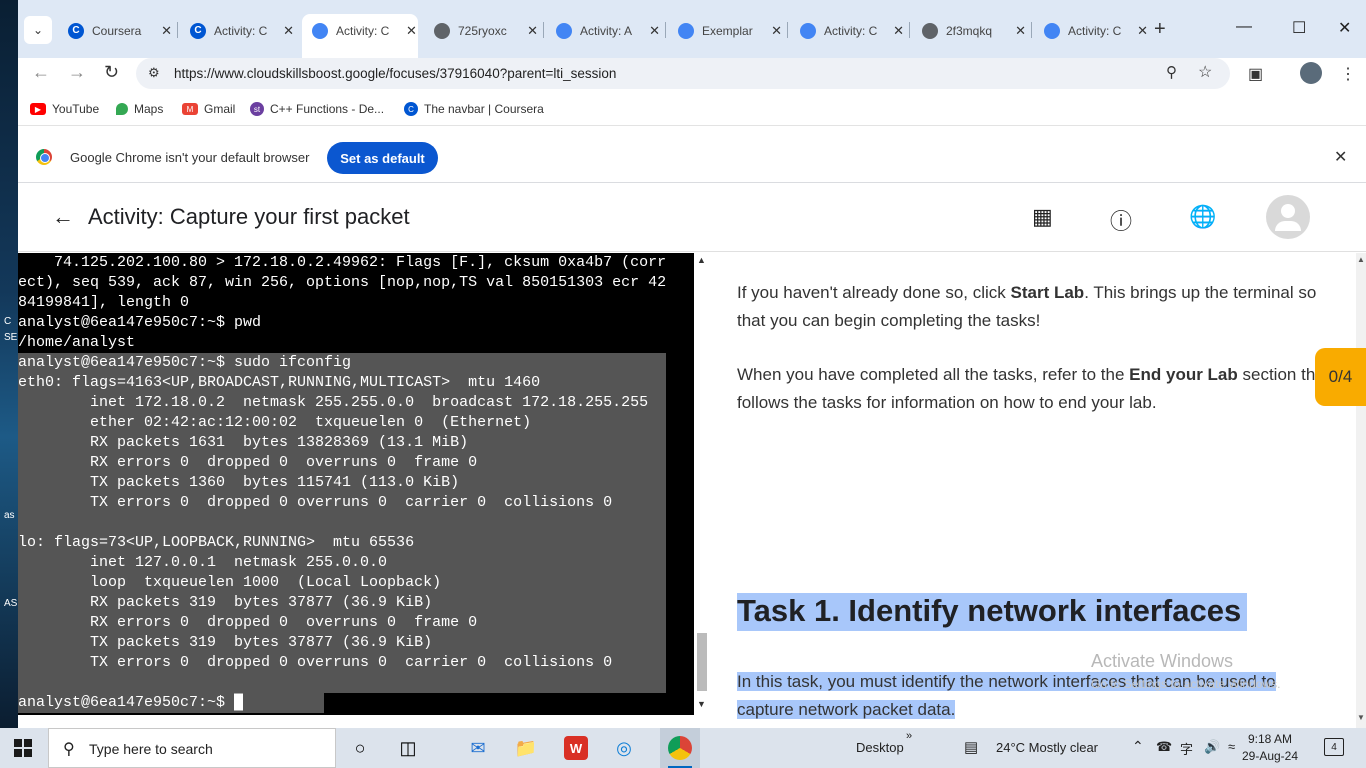 The height and width of the screenshot is (768, 1366). I want to click on bookmark-maps: Maps, so click(139, 109).